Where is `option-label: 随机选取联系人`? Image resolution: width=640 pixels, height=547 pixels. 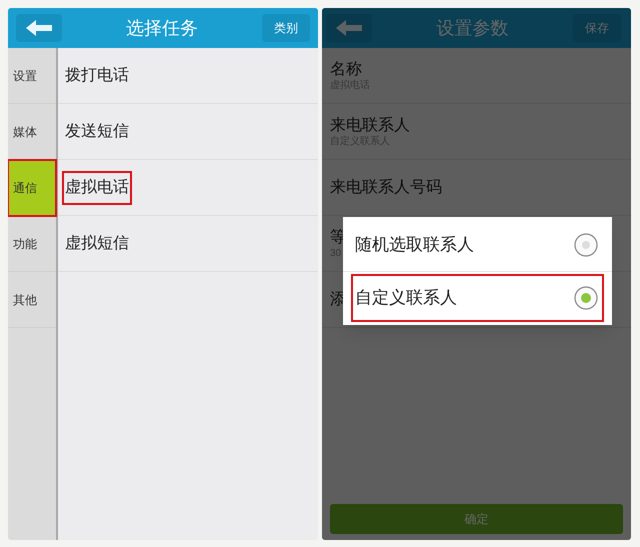
option-label: 随机选取联系人 is located at coordinates (414, 245).